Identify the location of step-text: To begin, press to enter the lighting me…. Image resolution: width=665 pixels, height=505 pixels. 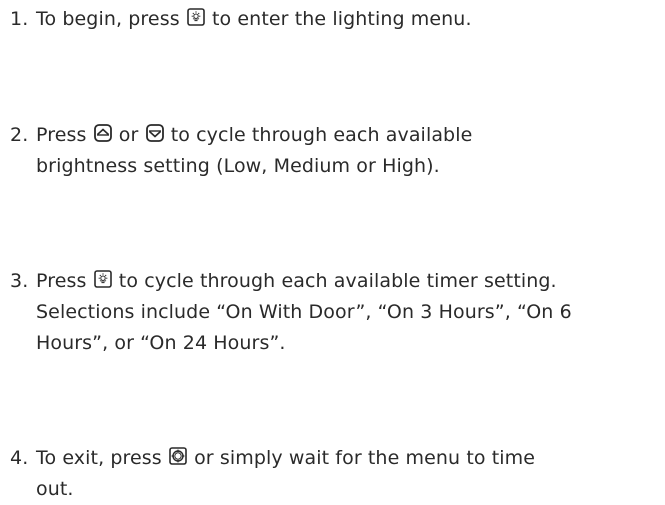
(336, 19).